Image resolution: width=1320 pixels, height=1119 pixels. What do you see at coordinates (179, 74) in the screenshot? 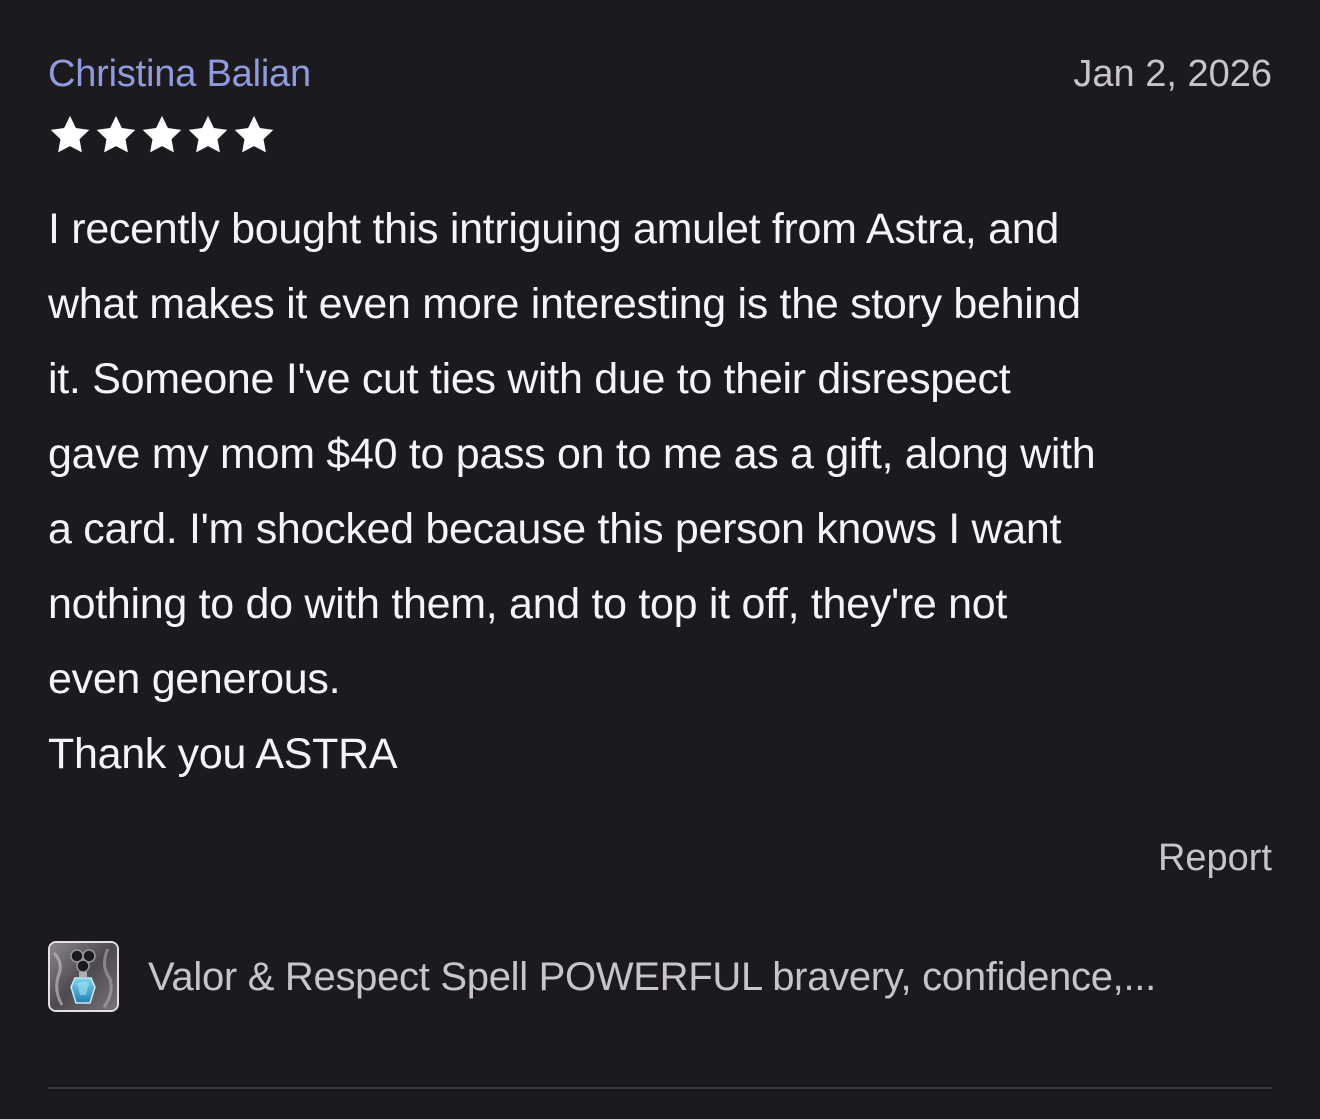
I see `reviewer-name-link: Christina Balian` at bounding box center [179, 74].